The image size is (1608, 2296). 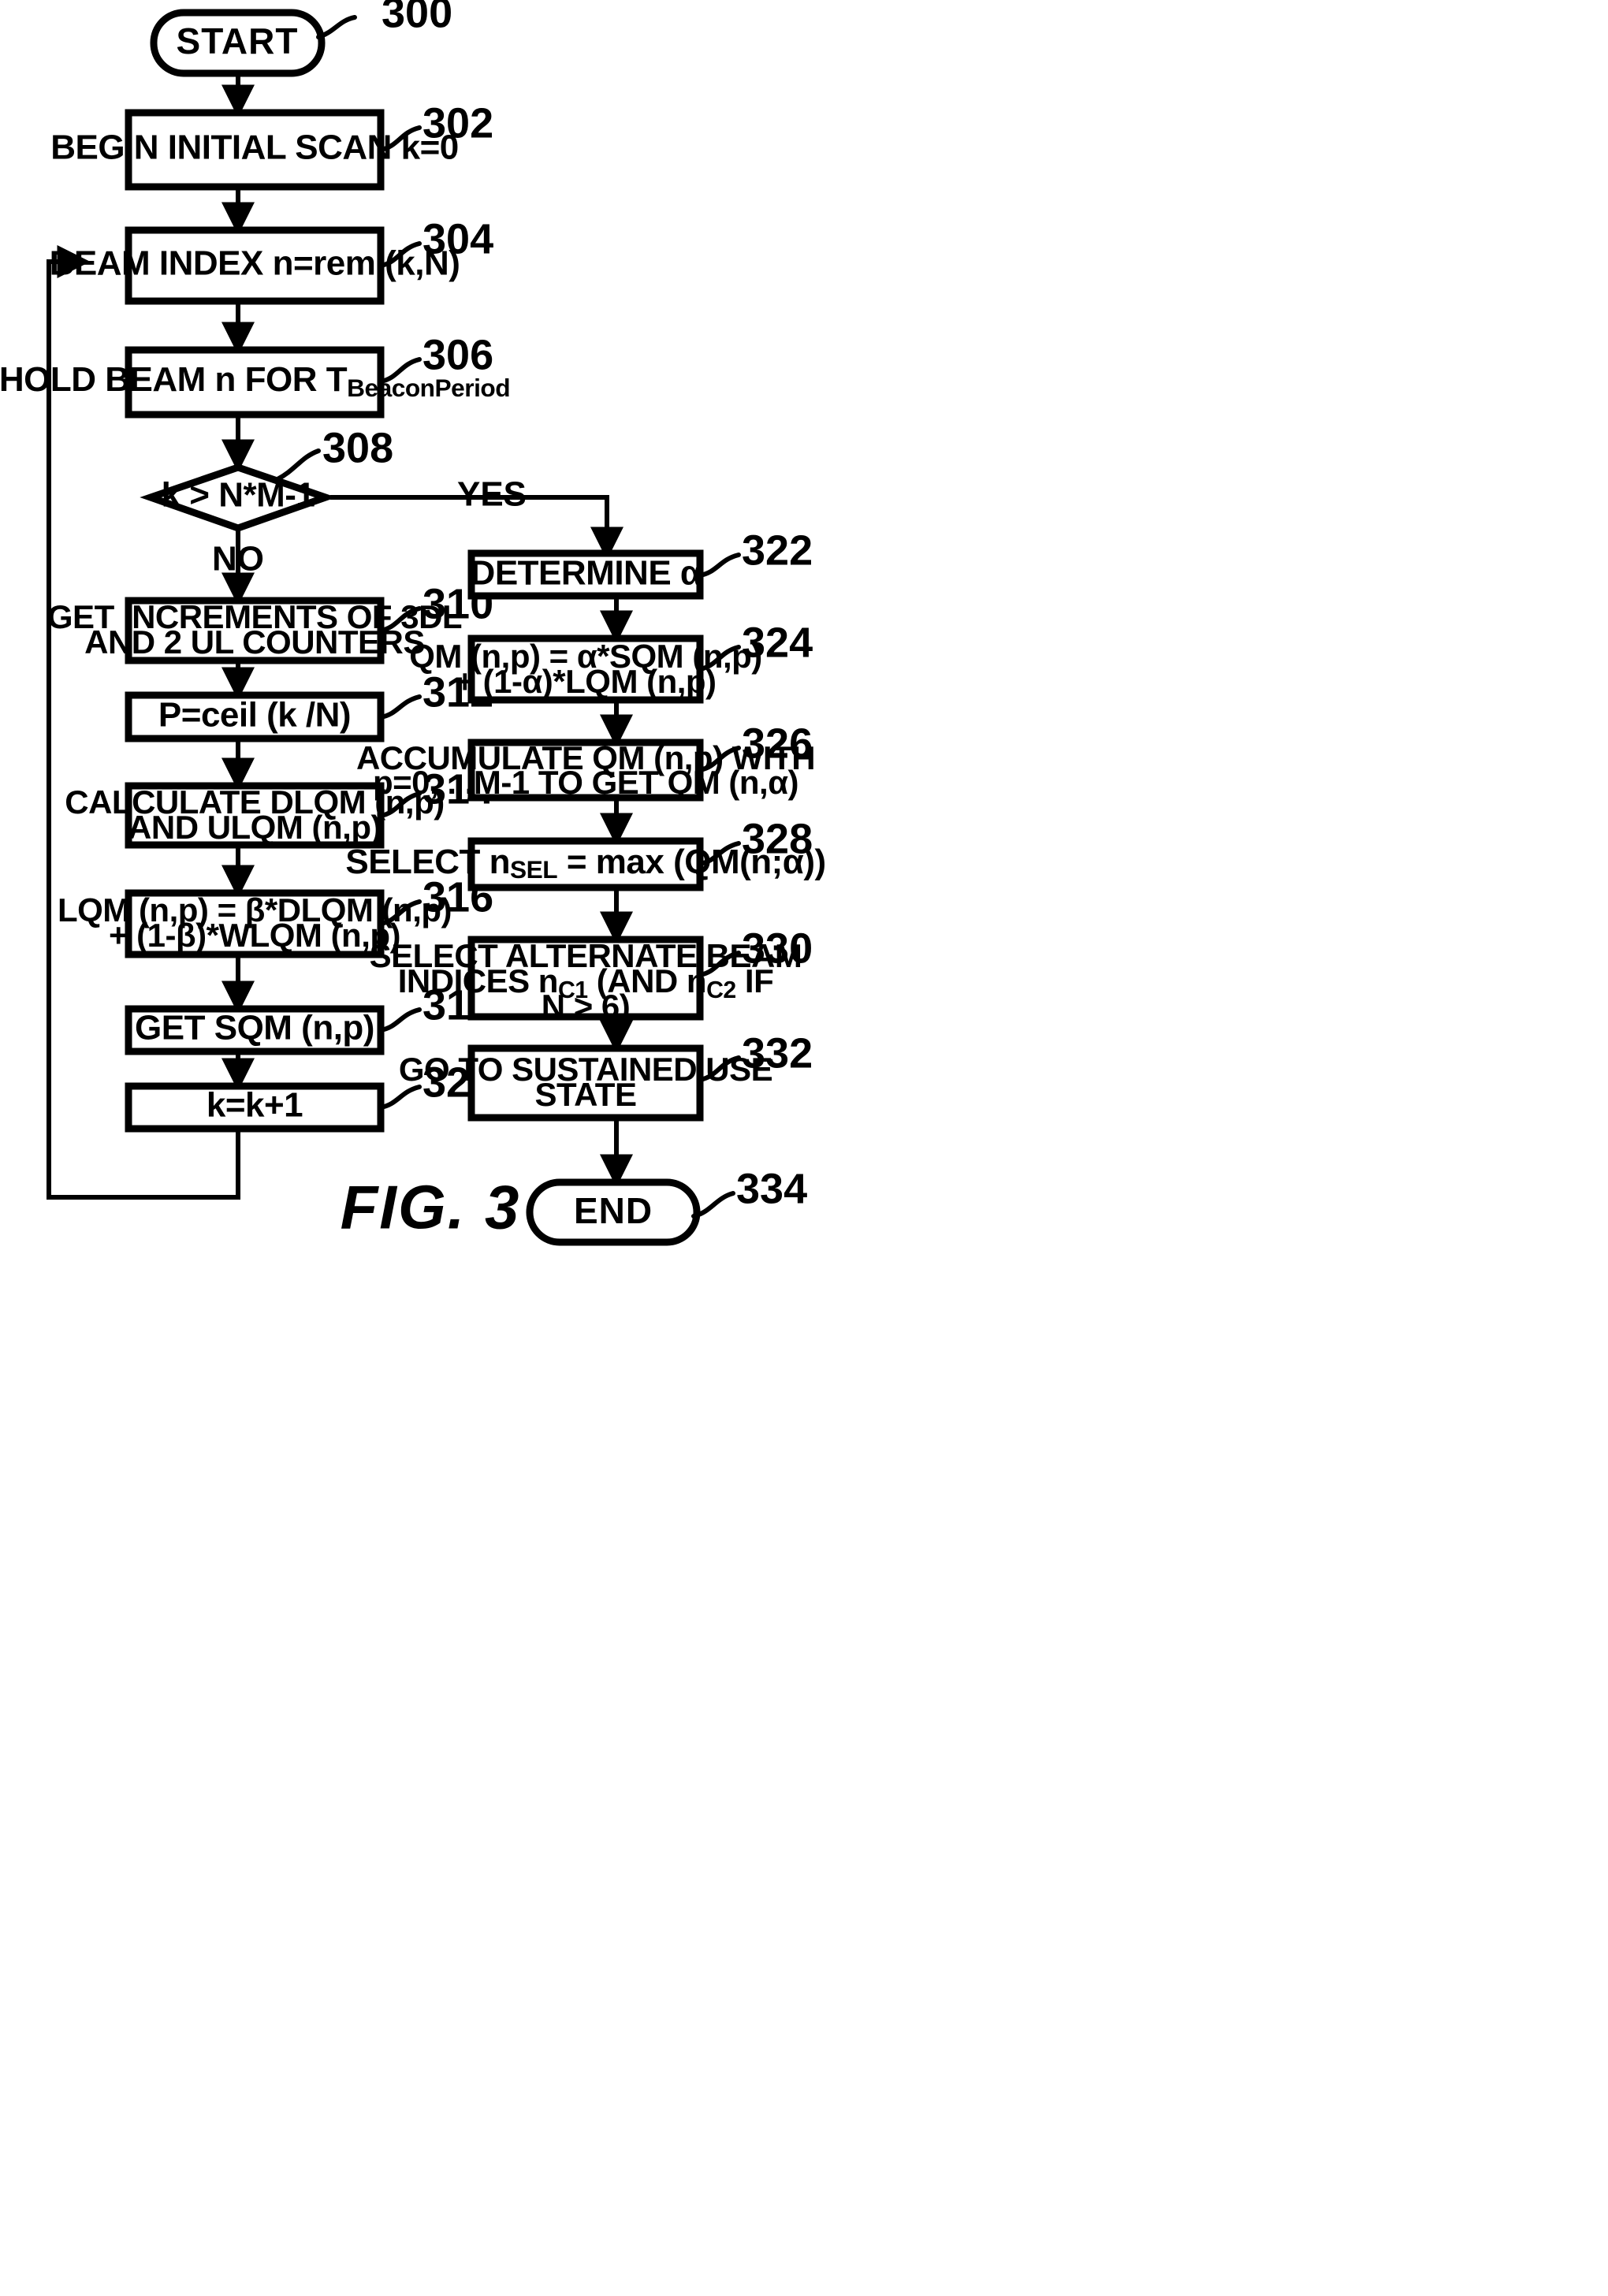 What do you see at coordinates (478, 980) in the screenshot?
I see `box-330-seg-a: INDICES n` at bounding box center [478, 980].